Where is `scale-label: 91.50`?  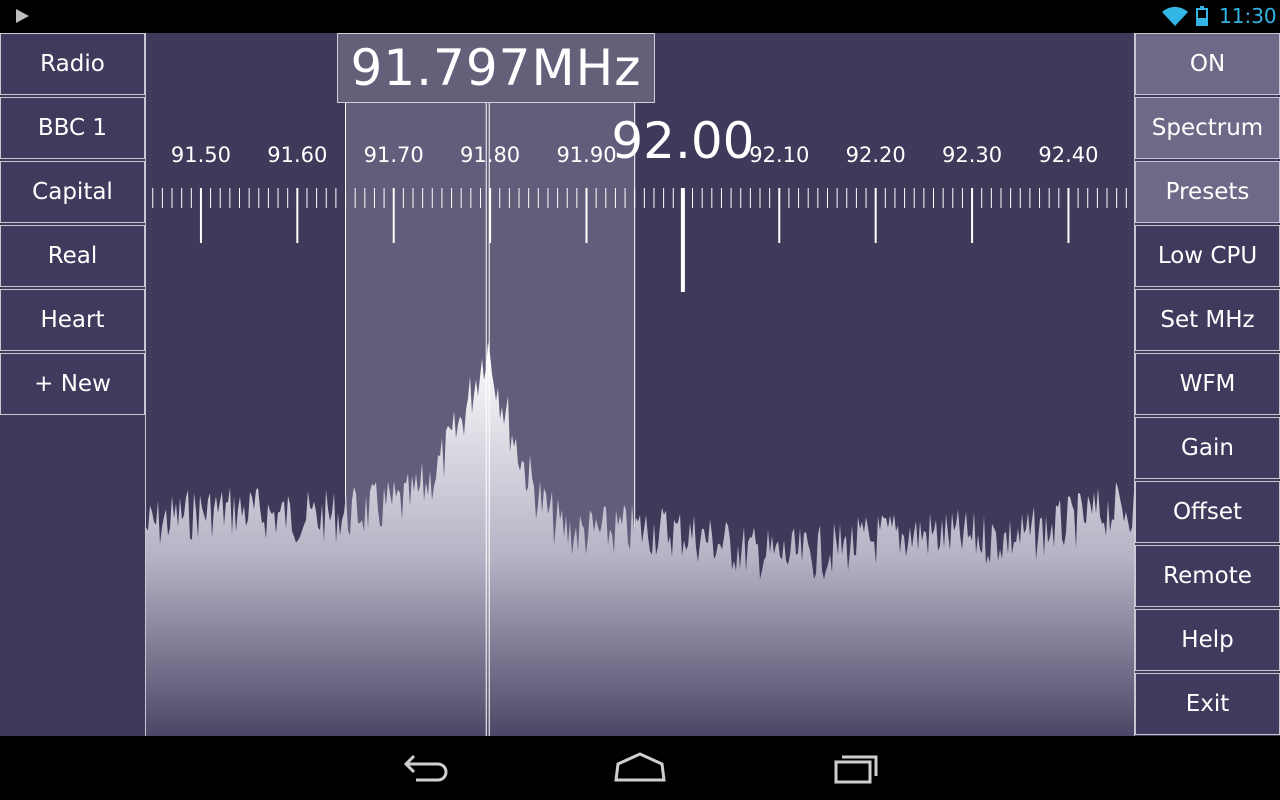 scale-label: 91.50 is located at coordinates (200, 155).